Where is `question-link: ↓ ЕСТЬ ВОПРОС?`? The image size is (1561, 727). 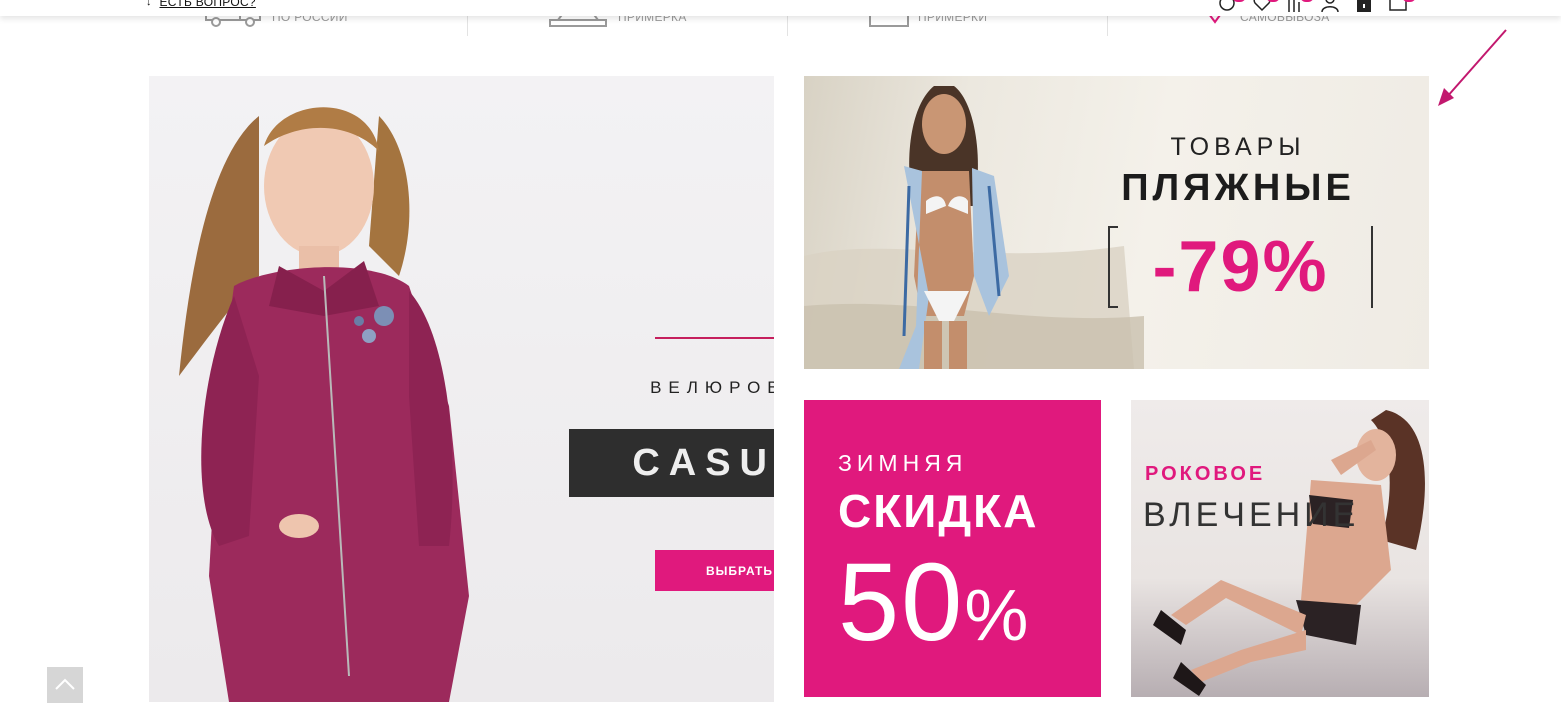
question-link: ↓ ЕСТЬ ВОПРОС? is located at coordinates (201, 4).